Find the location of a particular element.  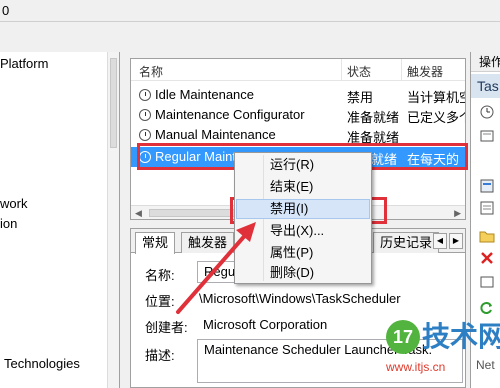

tab-label: 触发器 is located at coordinates (208, 242).